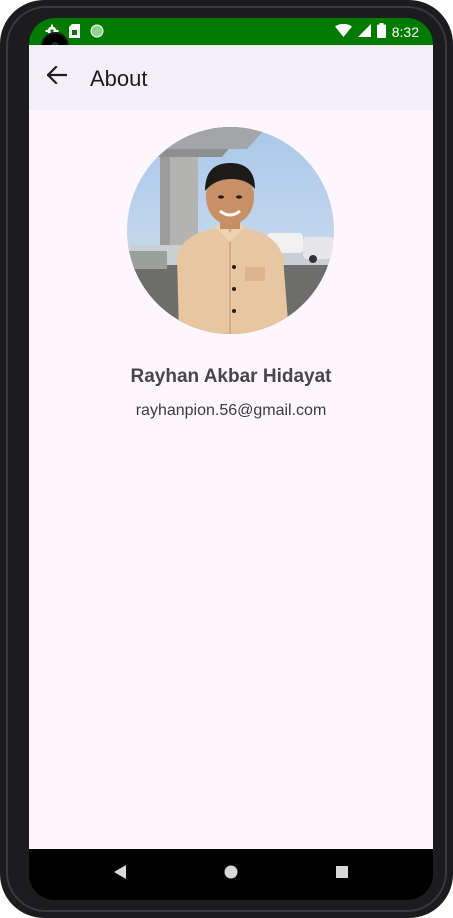 Image resolution: width=453 pixels, height=918 pixels. What do you see at coordinates (343, 32) in the screenshot?
I see `wifi-icon` at bounding box center [343, 32].